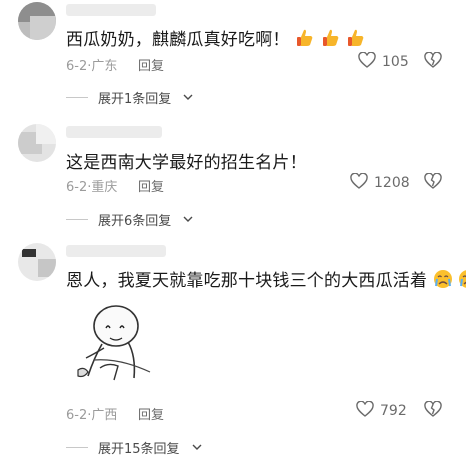  What do you see at coordinates (135, 99) in the screenshot?
I see `expand-label: 展开1条回复` at bounding box center [135, 99].